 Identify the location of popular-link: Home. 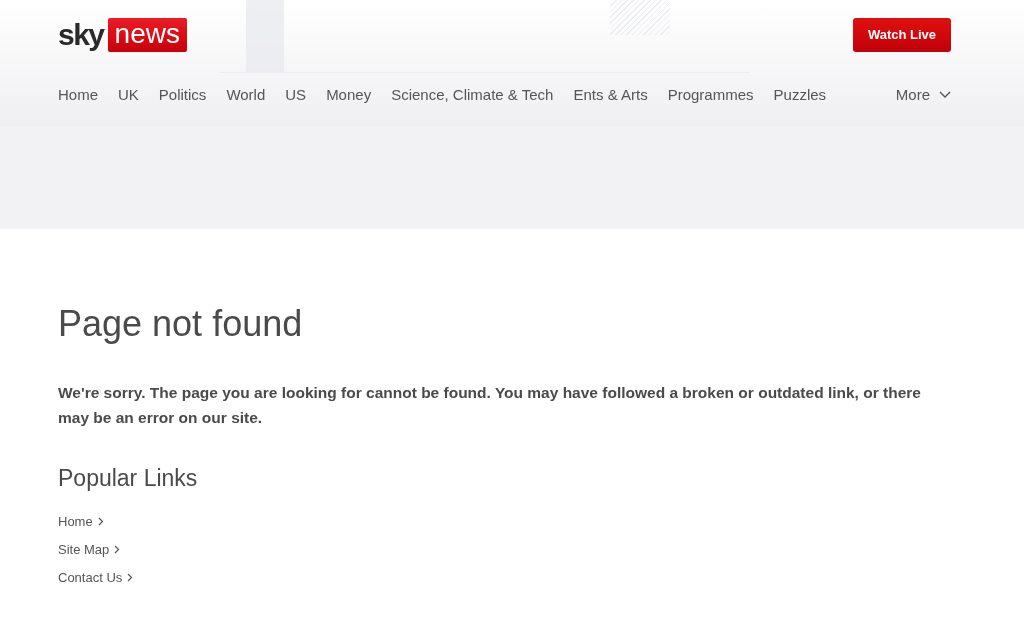
(81, 521).